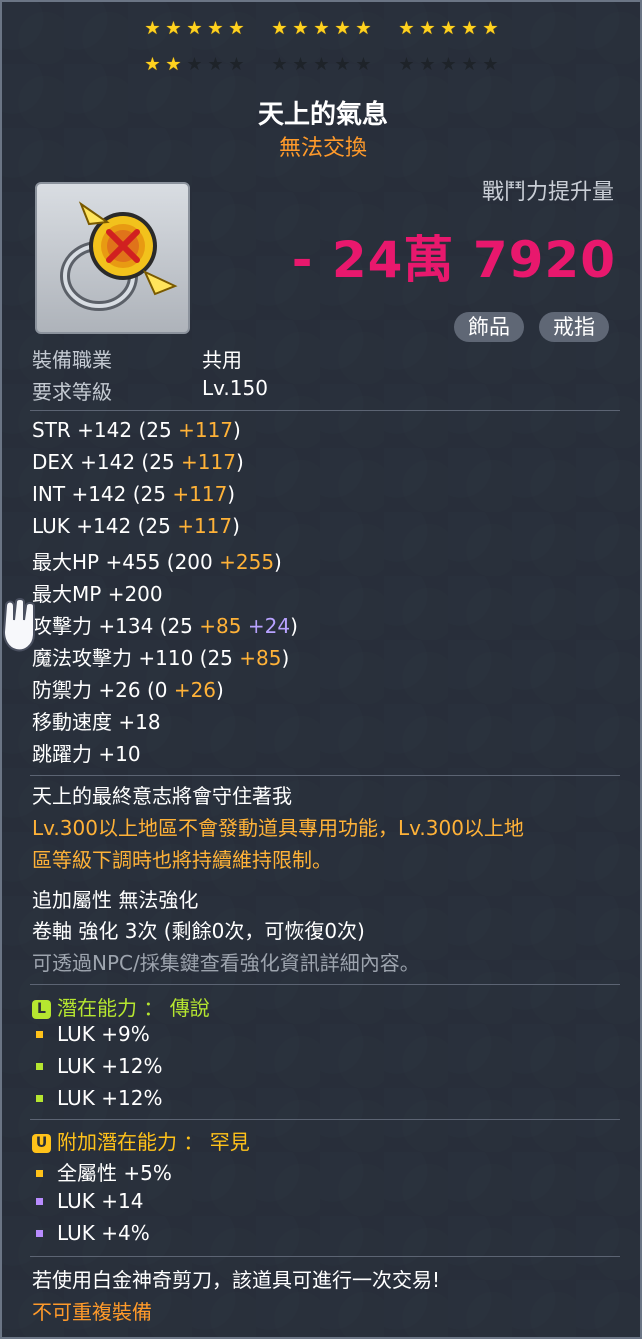  Describe the element at coordinates (322, 148) in the screenshot. I see `trade-status: 無法交換` at that location.